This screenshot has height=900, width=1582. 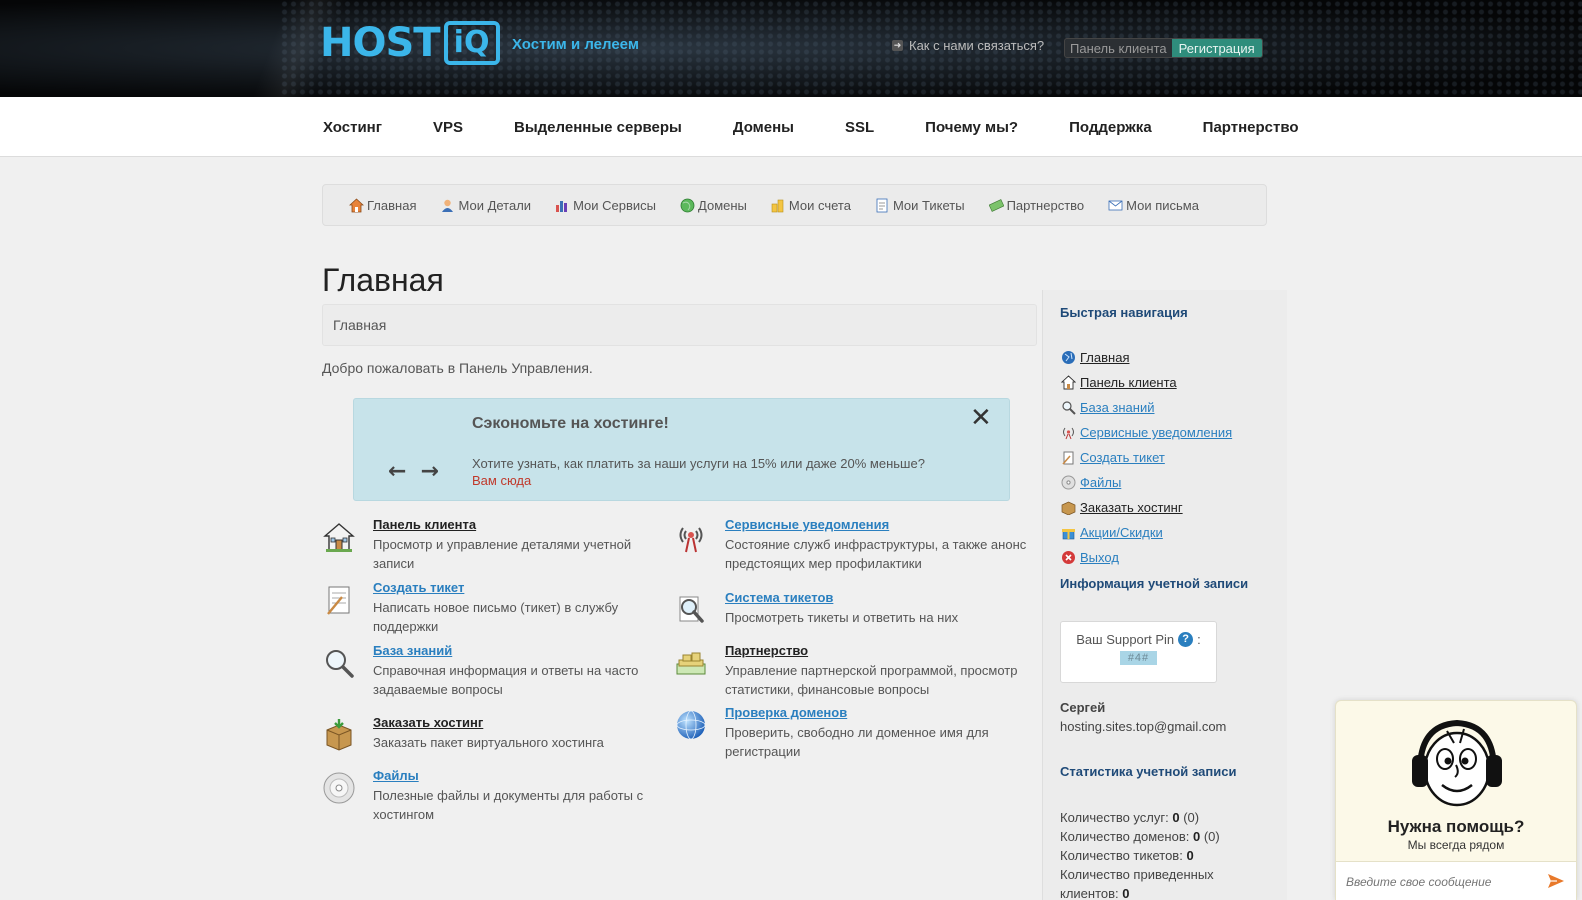 What do you see at coordinates (1130, 817) in the screenshot?
I see `stat-services: Количество услуг: 0 (0)` at bounding box center [1130, 817].